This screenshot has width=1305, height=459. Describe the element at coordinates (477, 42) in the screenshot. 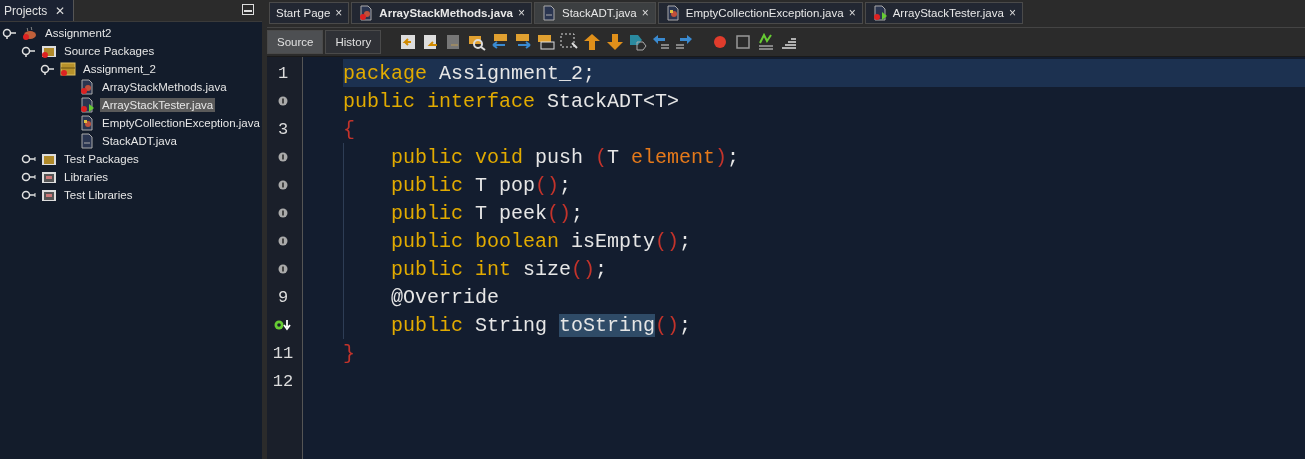

I see `search-icon` at that location.